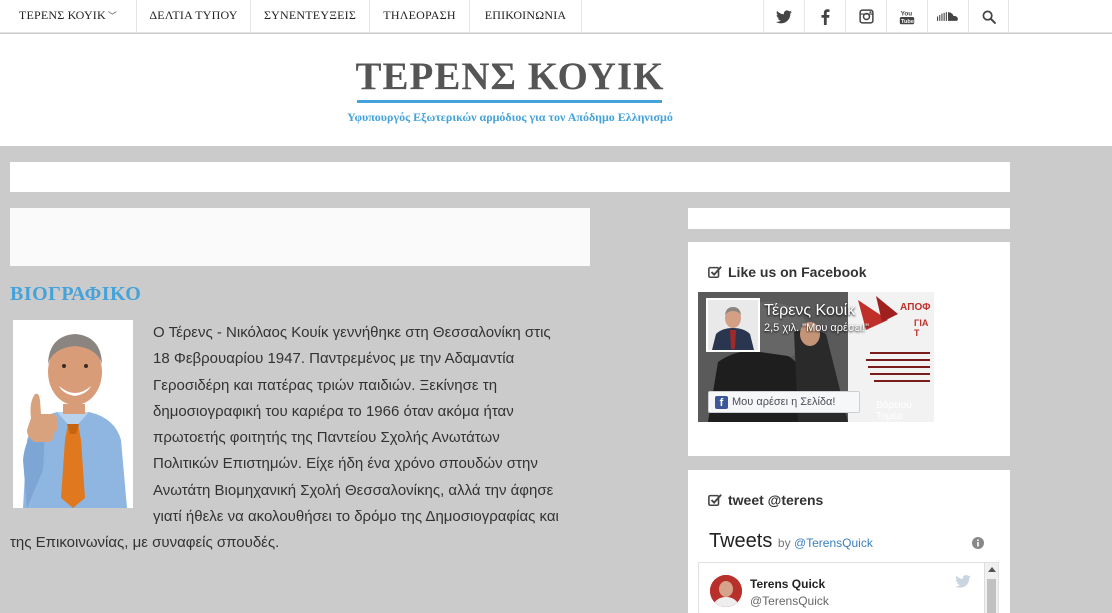 The height and width of the screenshot is (613, 1112). What do you see at coordinates (894, 411) in the screenshot?
I see `facebook-cover-text: Βόρειου Τομέα` at bounding box center [894, 411].